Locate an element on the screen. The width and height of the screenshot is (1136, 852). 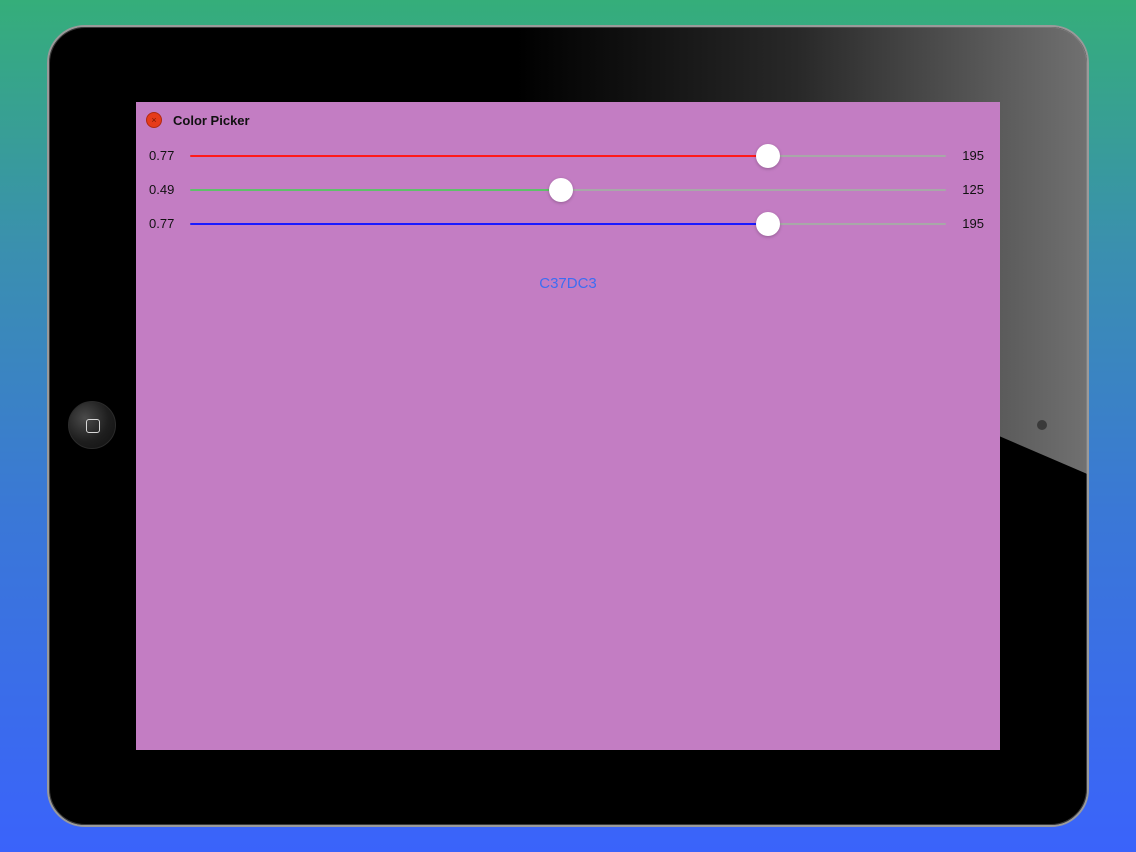
red-slider-row: 0.77 195 is located at coordinates (568, 156).